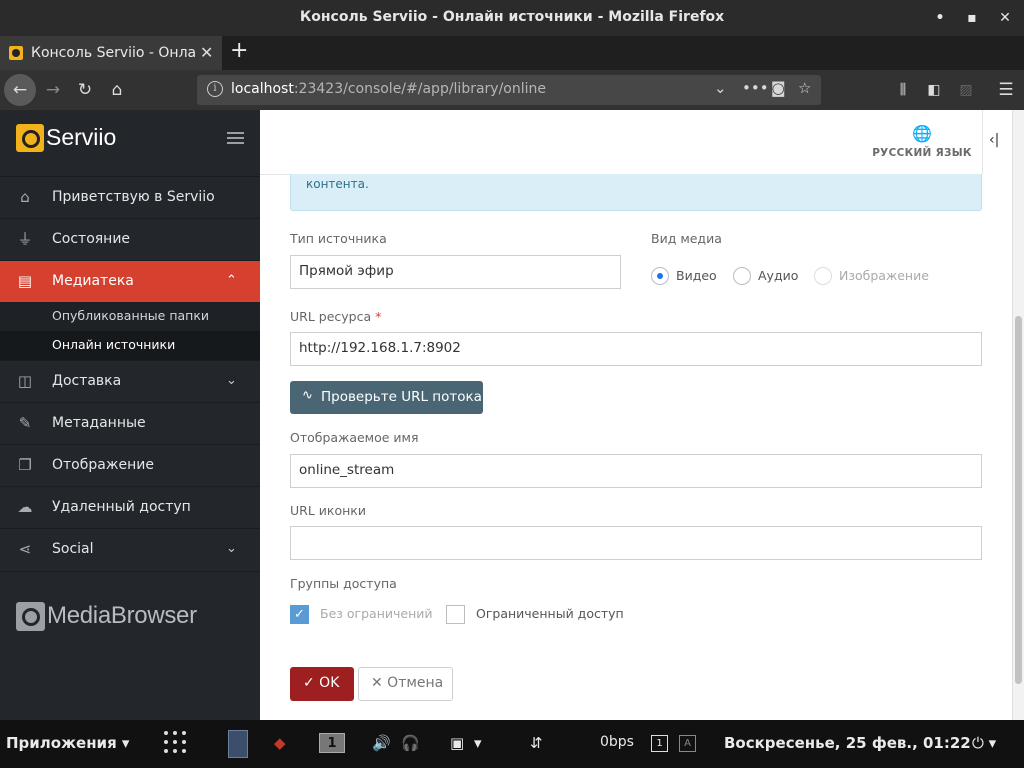 This screenshot has width=1024, height=768. Describe the element at coordinates (378, 316) in the screenshot. I see `required-mark: *` at that location.